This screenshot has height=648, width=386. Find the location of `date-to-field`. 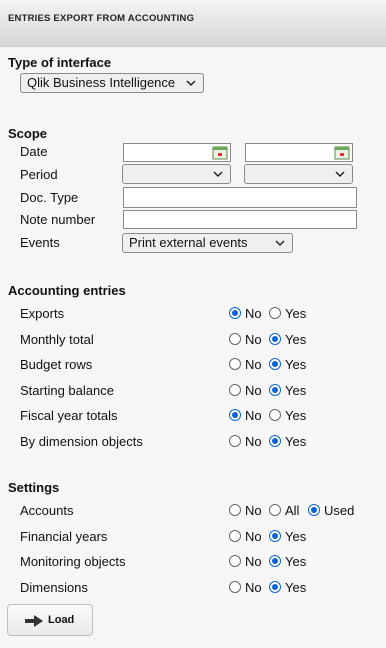

date-to-field is located at coordinates (299, 152).